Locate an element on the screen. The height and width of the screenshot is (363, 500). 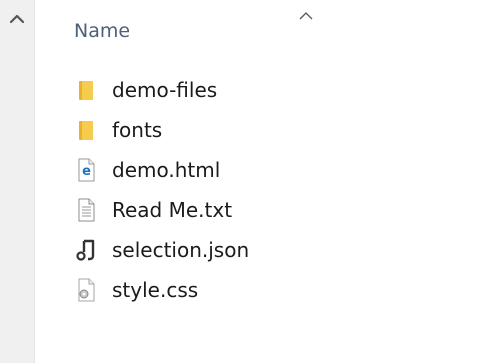
scroll-up-arrow-icon is located at coordinates (17, 19).